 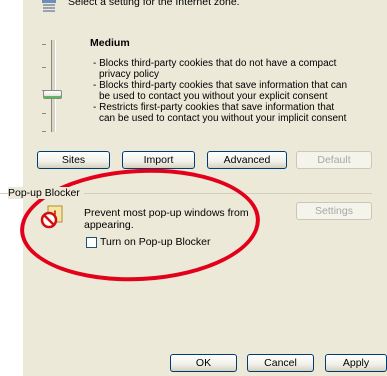 What do you see at coordinates (91, 242) in the screenshot?
I see `popup-blocker-checkbox` at bounding box center [91, 242].